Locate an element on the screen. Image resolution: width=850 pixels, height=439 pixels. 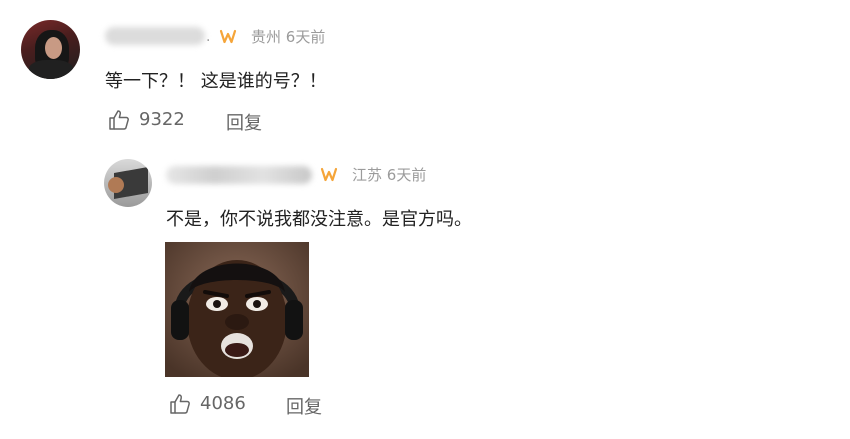
reply-commenter-avatar is located at coordinates (128, 183).